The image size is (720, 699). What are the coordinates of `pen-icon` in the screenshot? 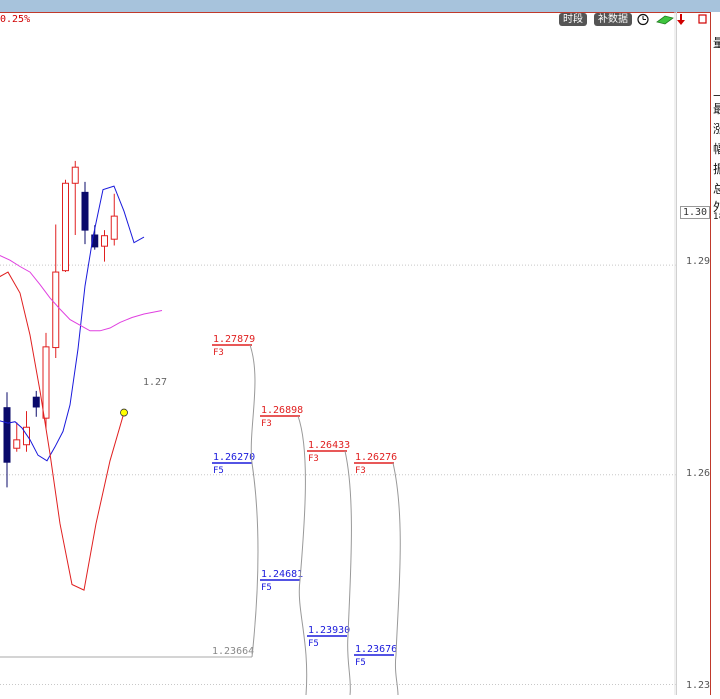 It's located at (665, 21).